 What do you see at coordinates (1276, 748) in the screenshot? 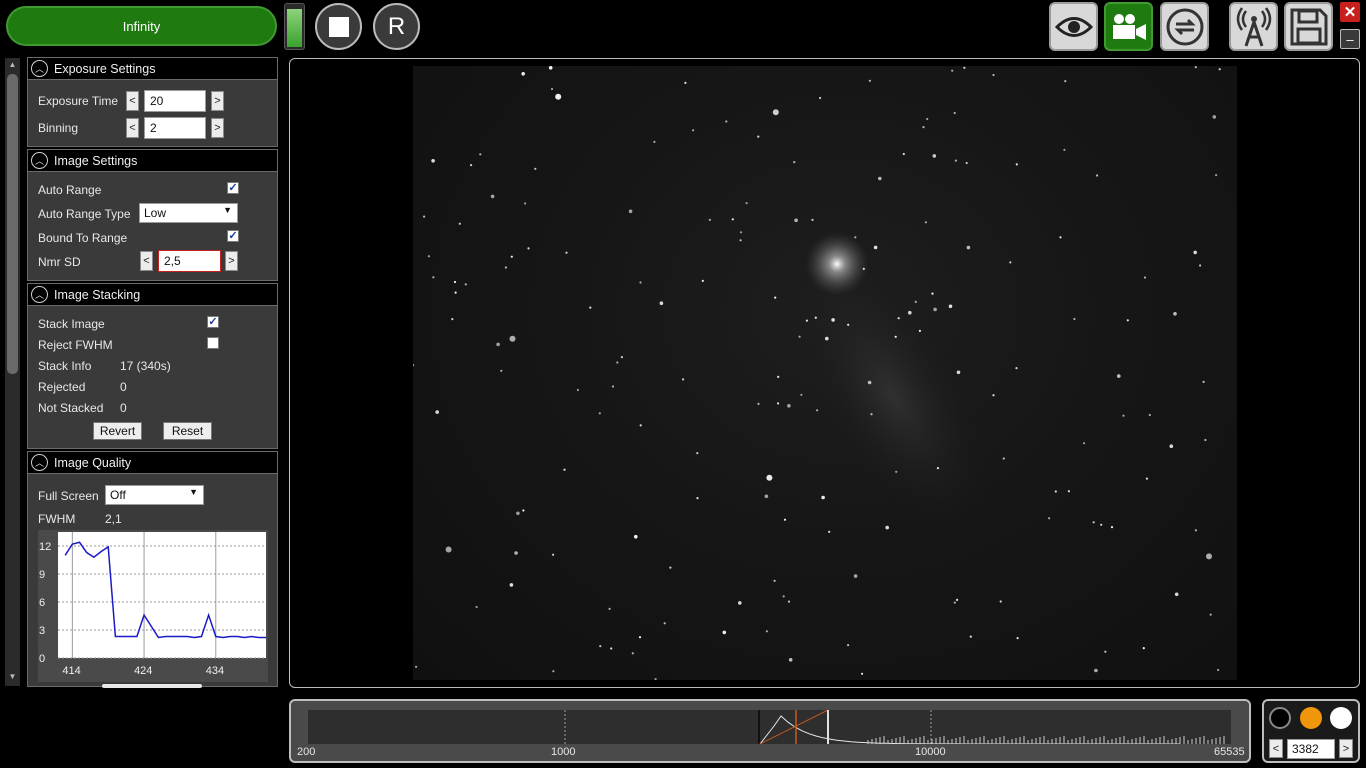
I see `value-decrement: <` at bounding box center [1276, 748].